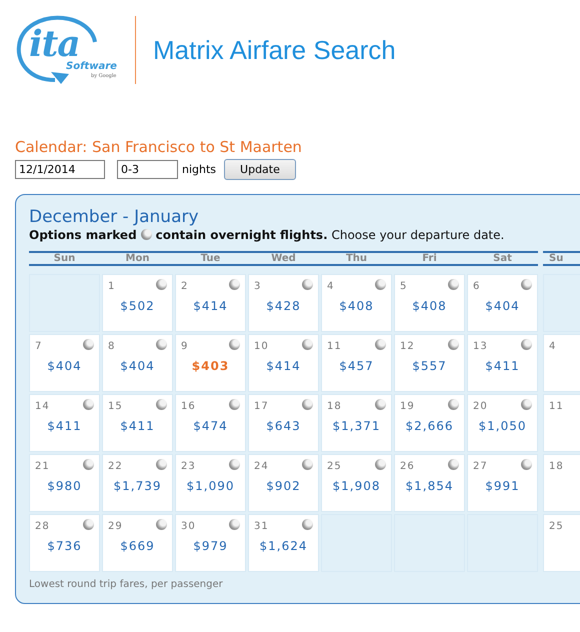 This screenshot has width=580, height=632. What do you see at coordinates (407, 406) in the screenshot?
I see `day-number: 19` at bounding box center [407, 406].